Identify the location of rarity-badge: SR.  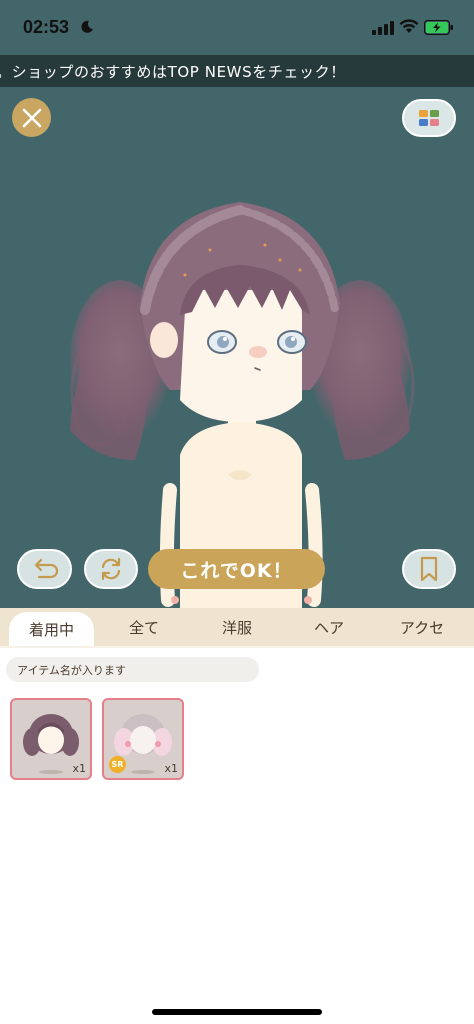
(117, 764).